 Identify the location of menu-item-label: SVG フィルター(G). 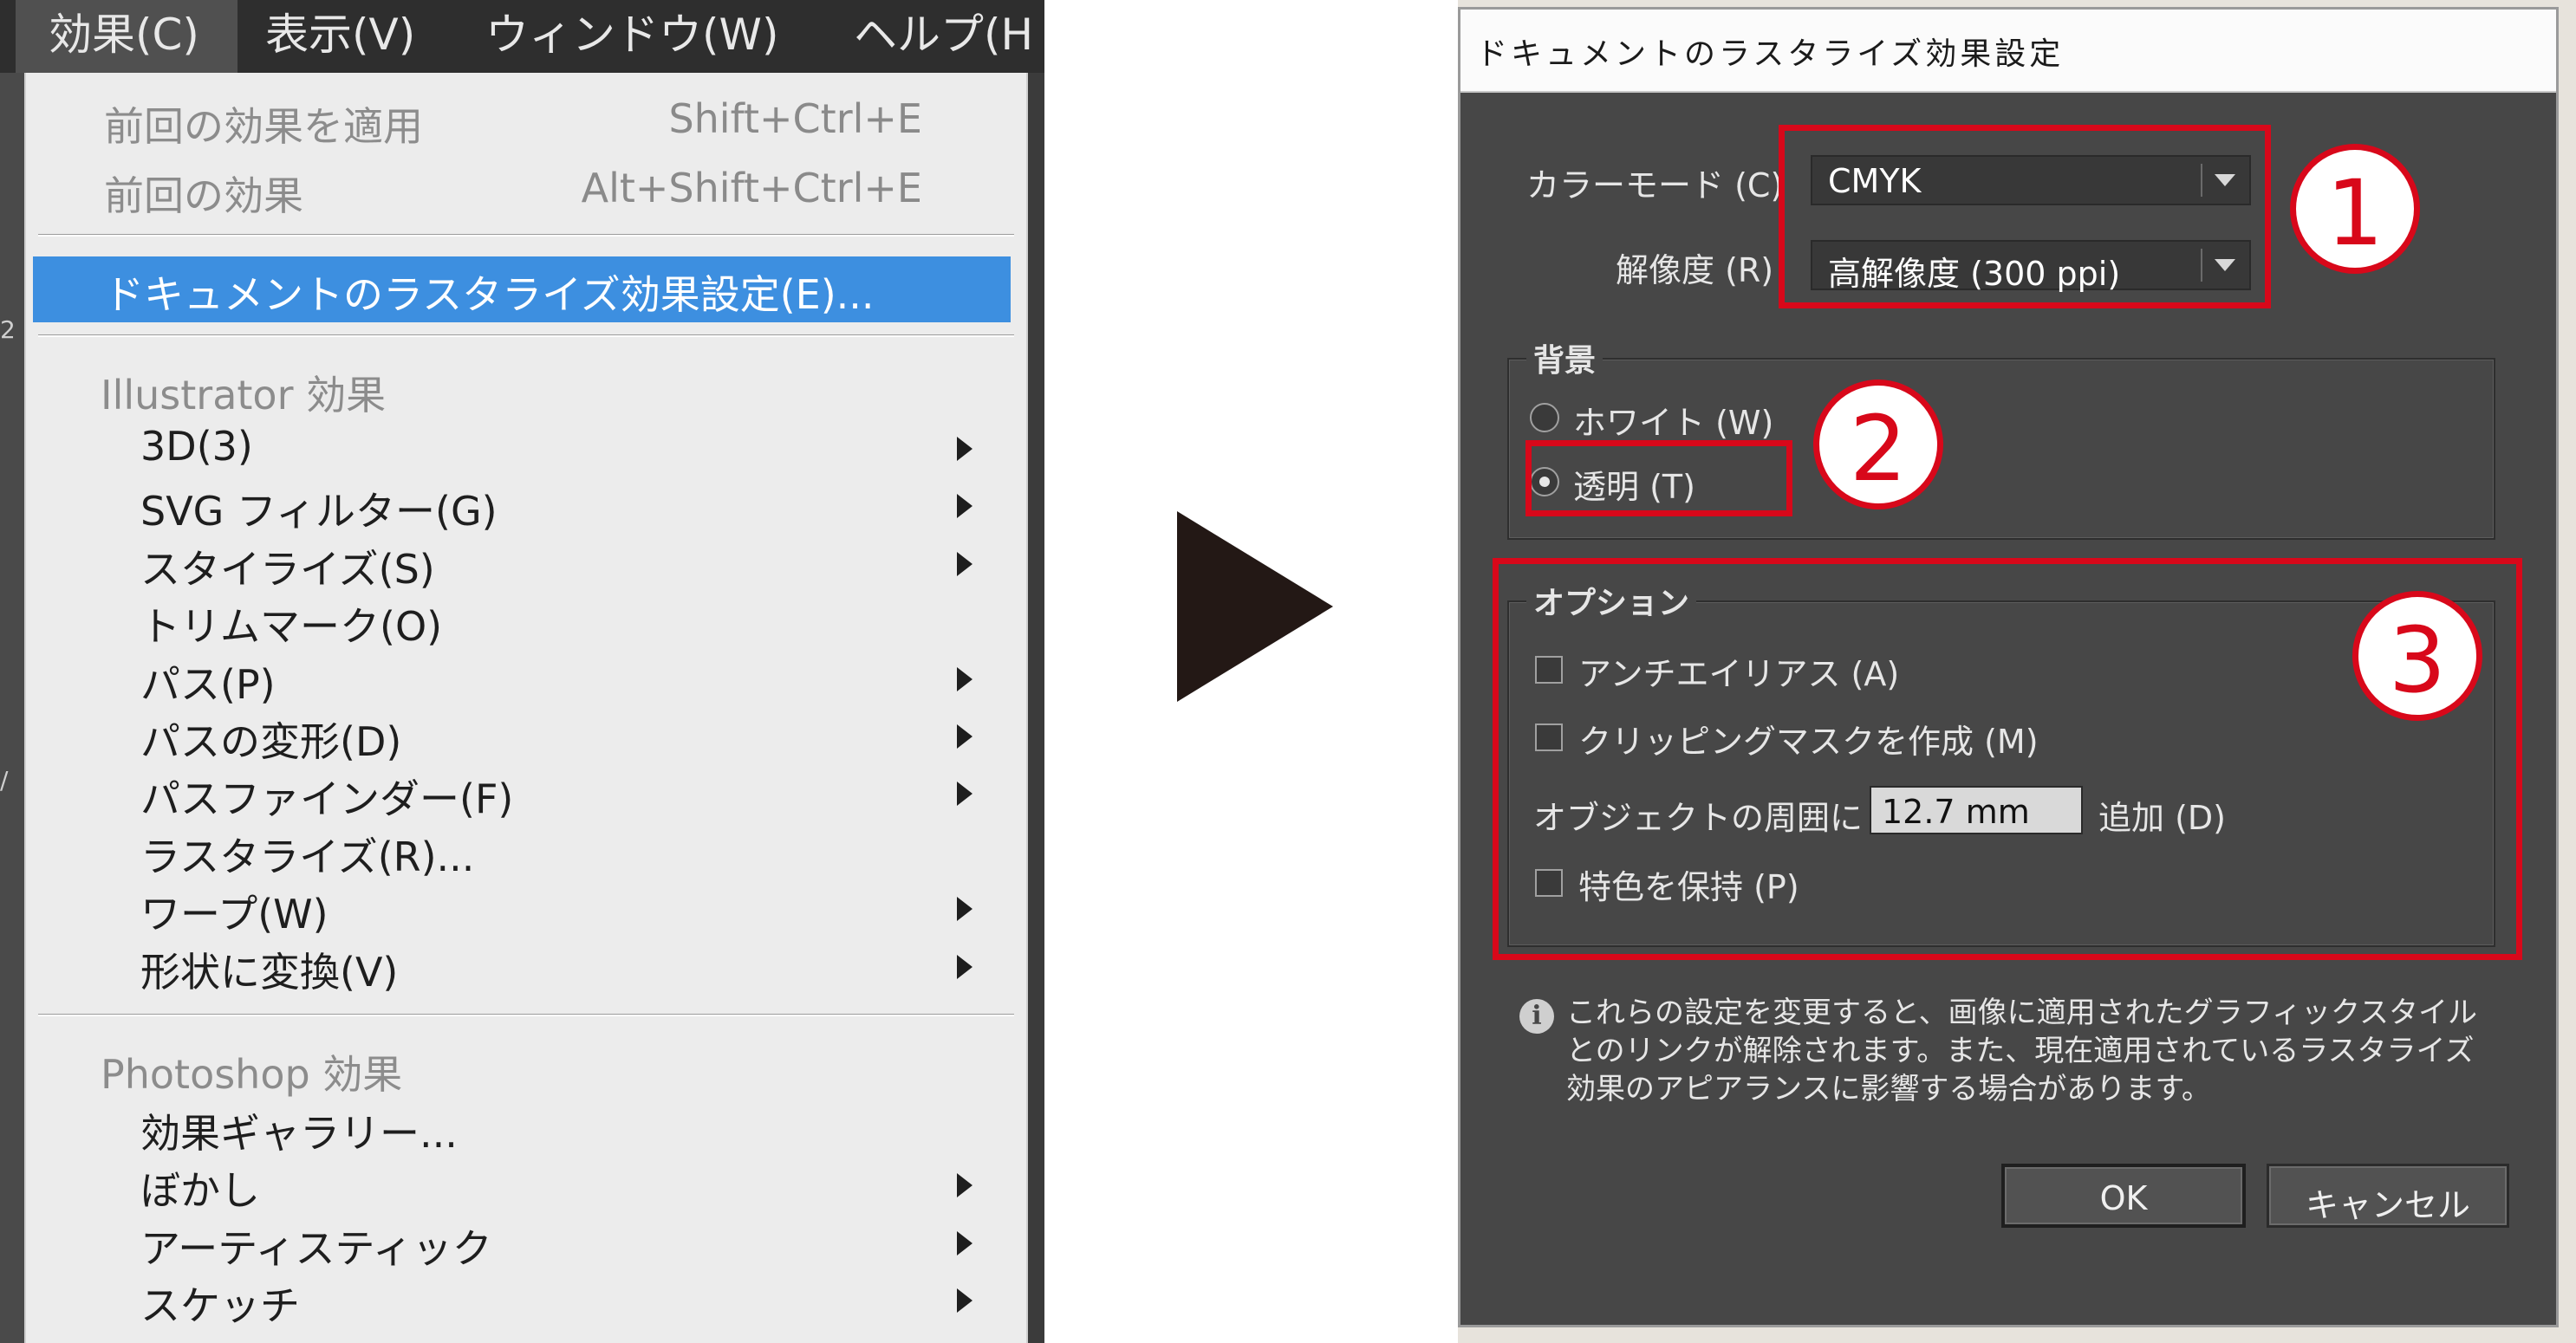
(319, 511).